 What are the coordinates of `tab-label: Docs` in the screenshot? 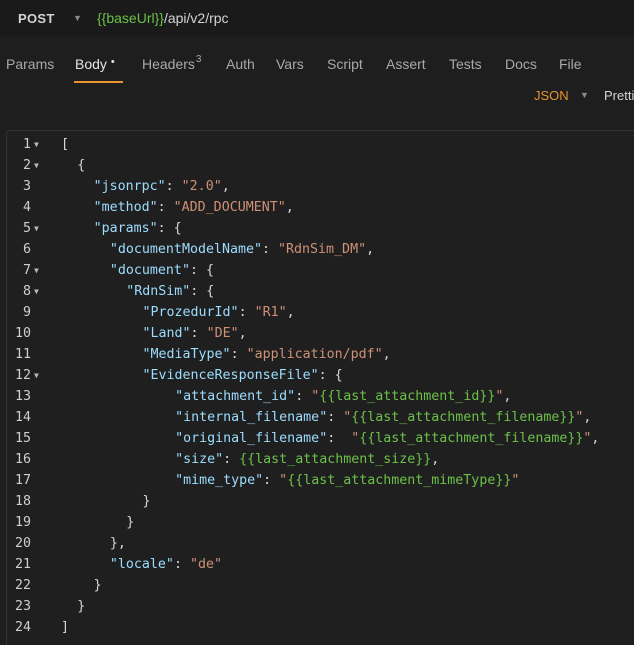 It's located at (521, 64).